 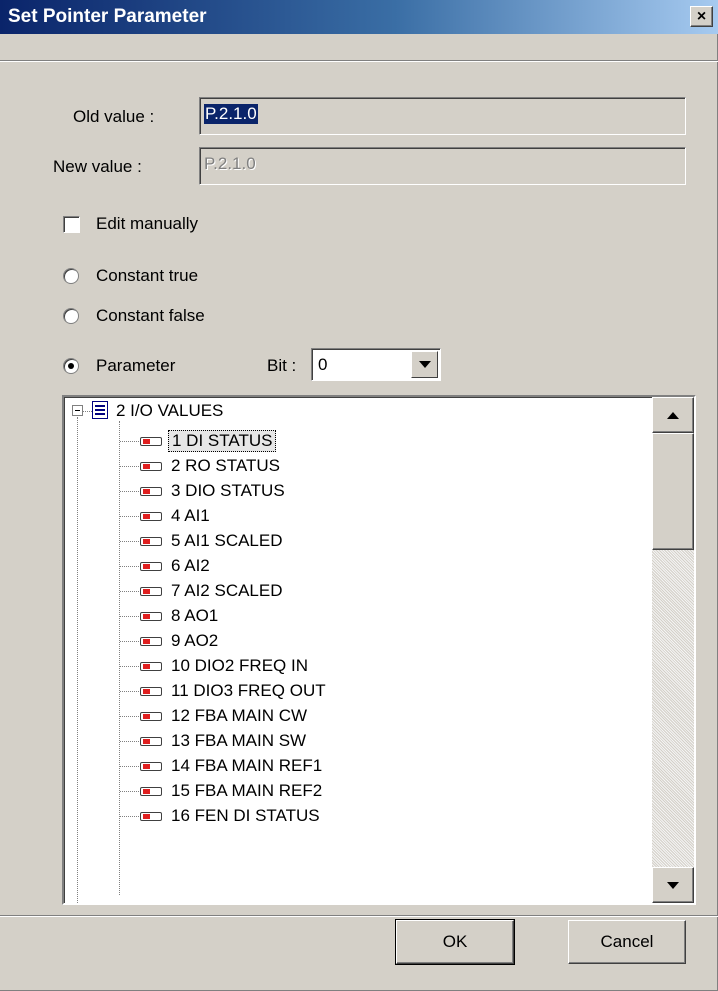 What do you see at coordinates (135, 366) in the screenshot?
I see `parameter-label: Parameter` at bounding box center [135, 366].